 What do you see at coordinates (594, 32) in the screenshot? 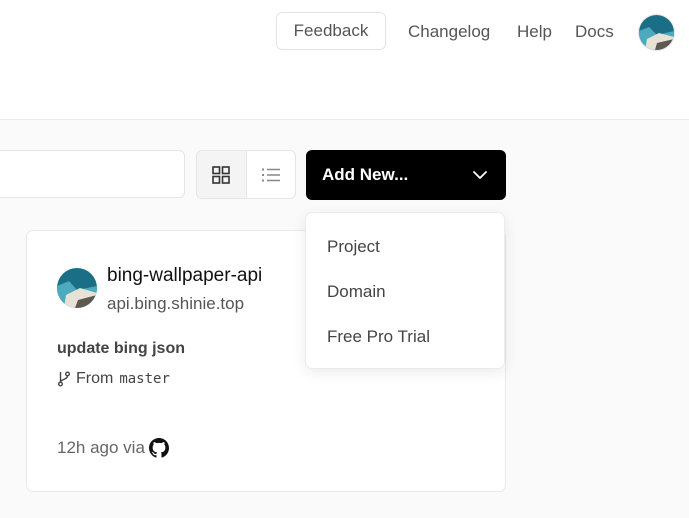
I see `nav-link-docs: Docs` at bounding box center [594, 32].